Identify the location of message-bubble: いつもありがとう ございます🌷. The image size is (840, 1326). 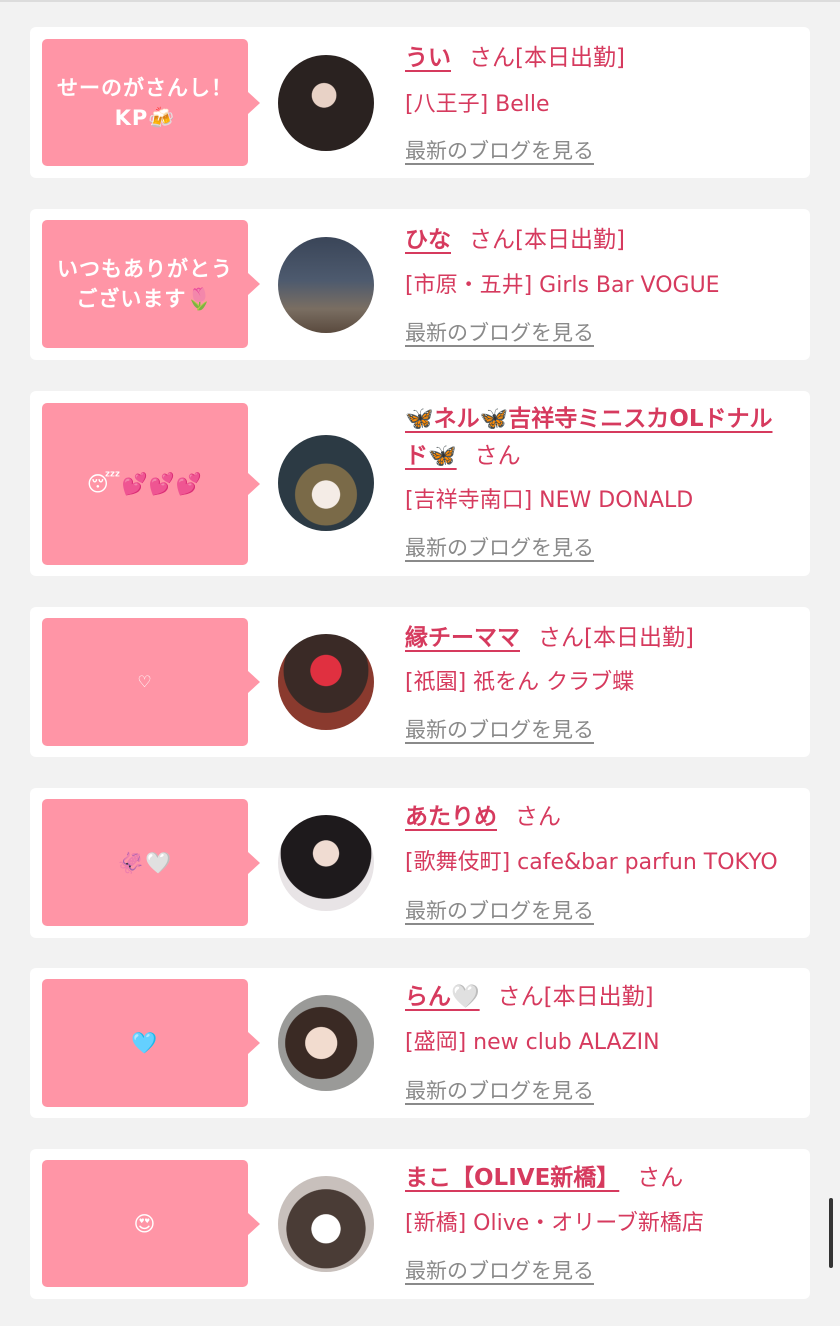
(151, 284).